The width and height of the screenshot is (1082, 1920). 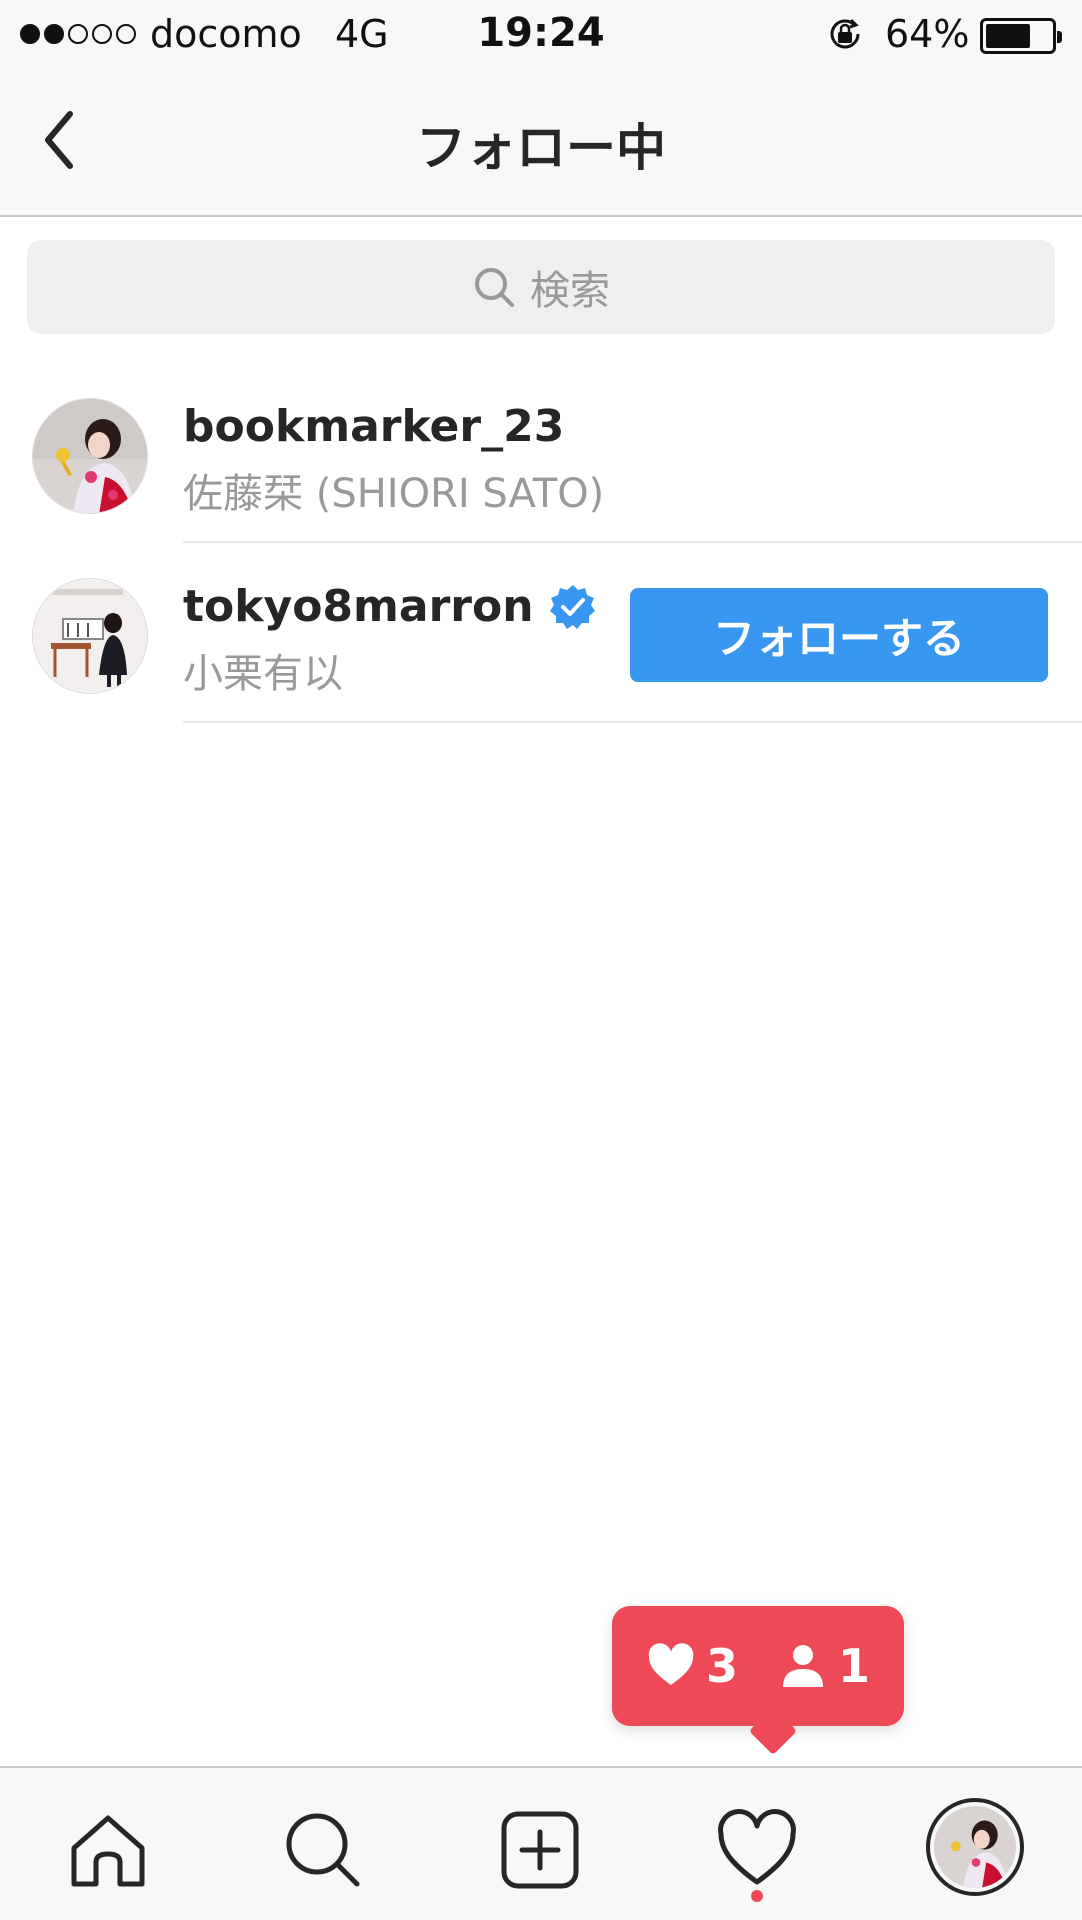 I want to click on battery-percentage: 64%, so click(x=927, y=34).